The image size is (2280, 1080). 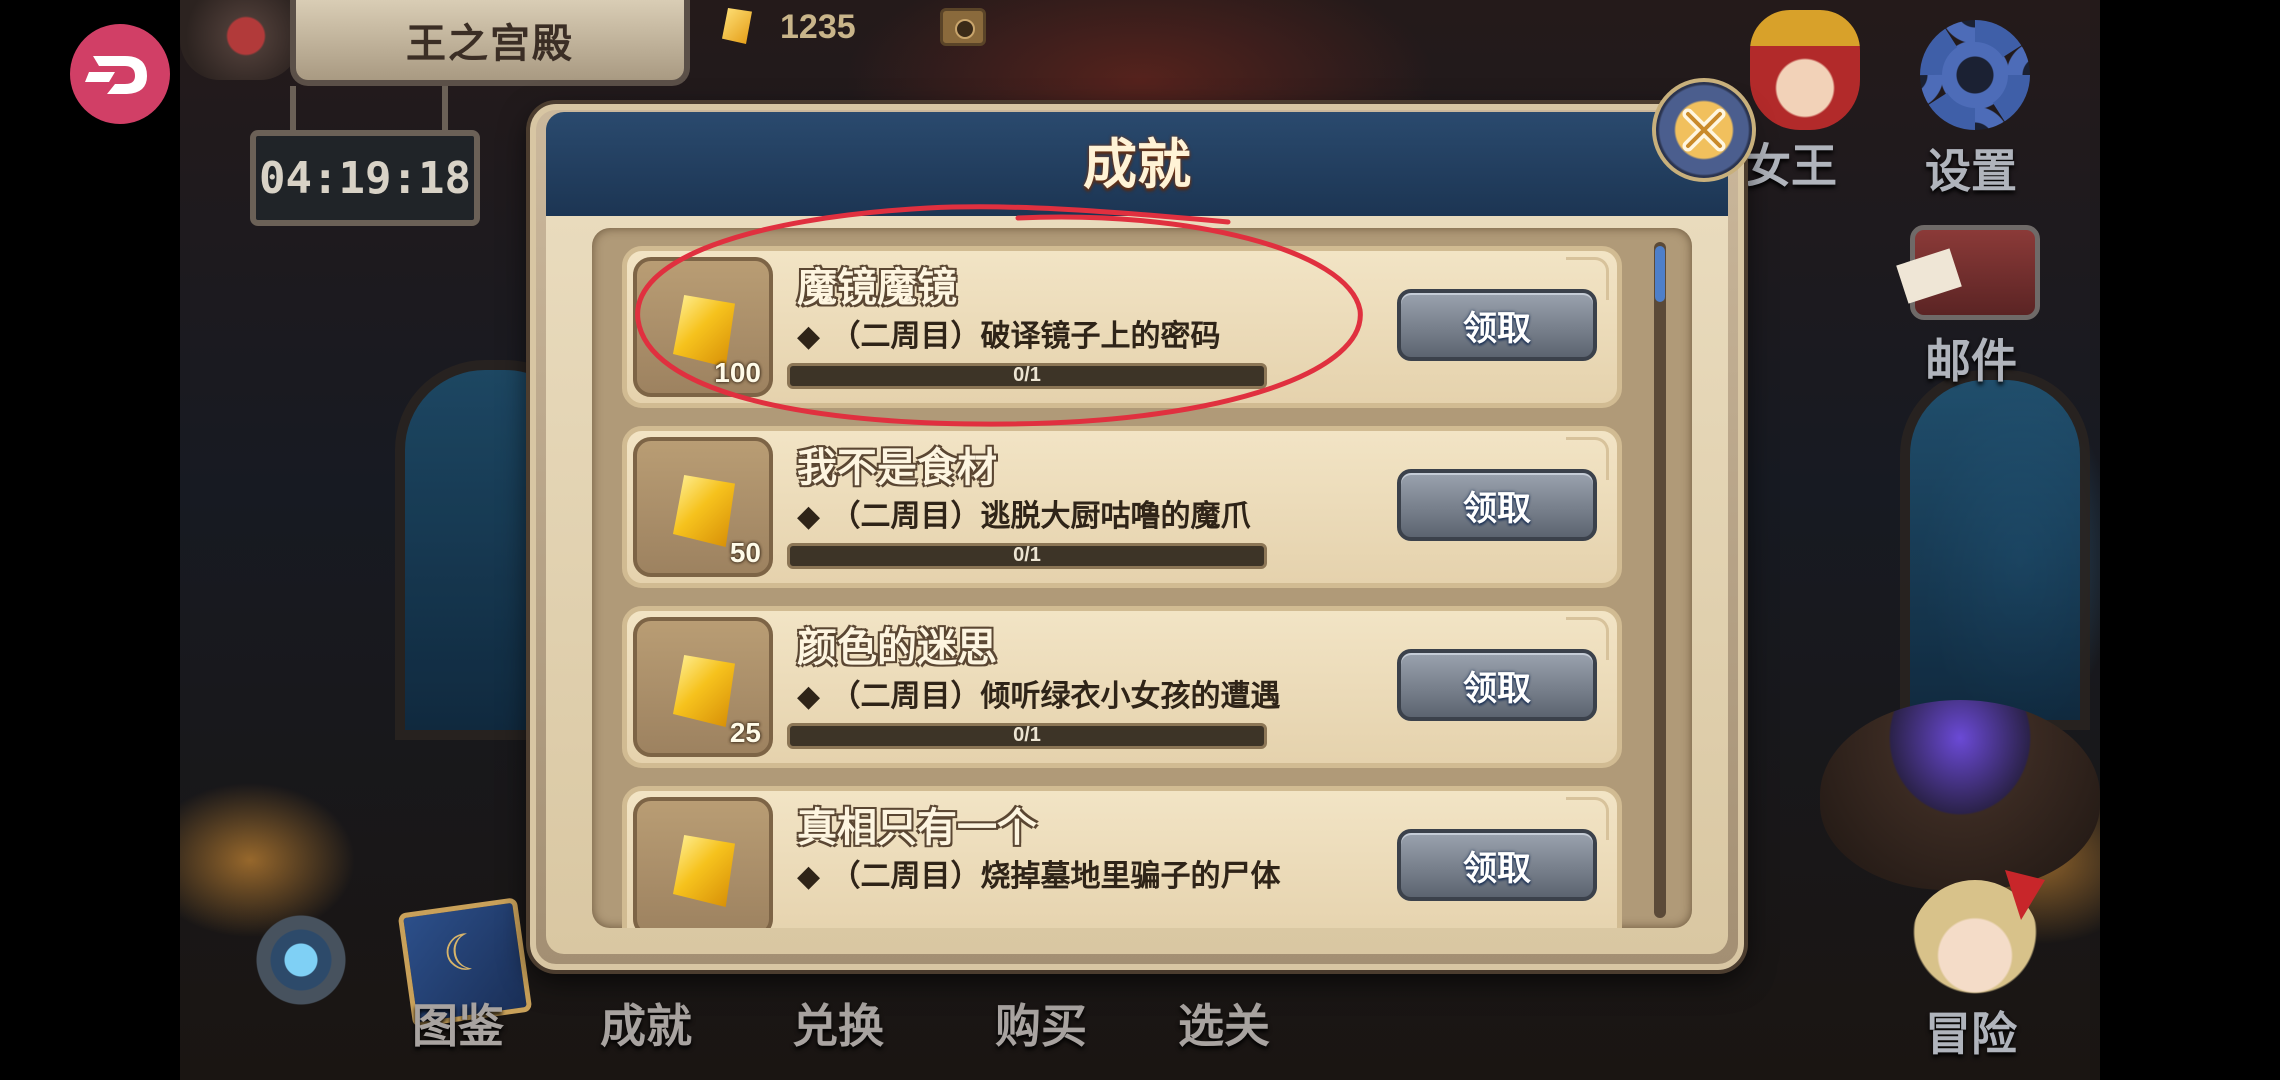 What do you see at coordinates (1039, 876) in the screenshot?
I see `achievement-description: ◆ （二周目）烧掉墓地里骗子的尸体` at bounding box center [1039, 876].